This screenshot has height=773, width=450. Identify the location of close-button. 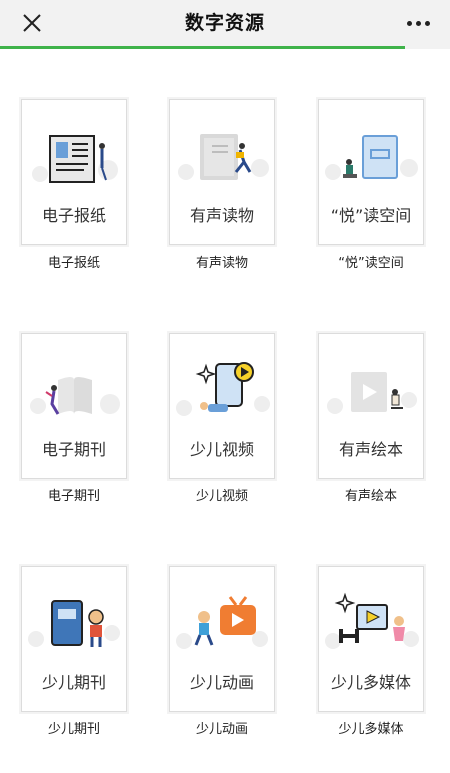
(32, 23).